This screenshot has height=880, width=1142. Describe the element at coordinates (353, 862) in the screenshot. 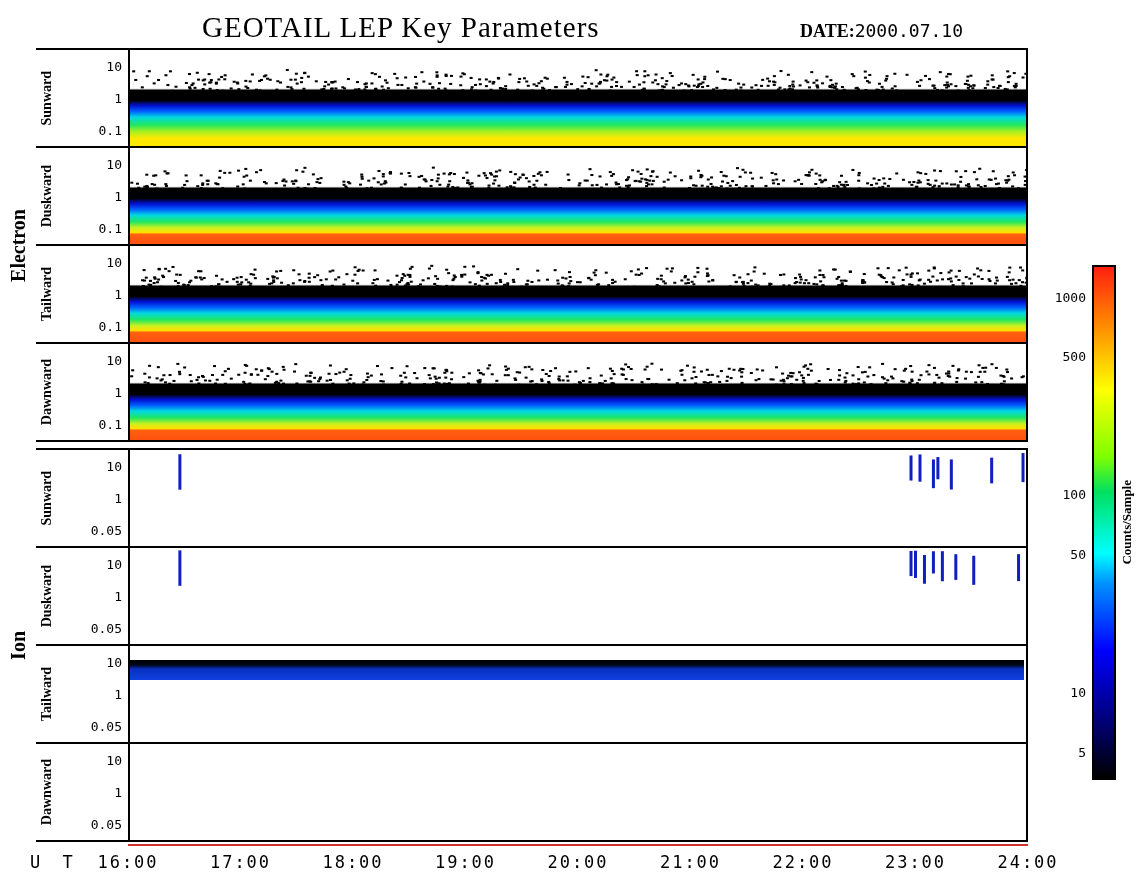

I see `time-tick-label: 18:00` at that location.